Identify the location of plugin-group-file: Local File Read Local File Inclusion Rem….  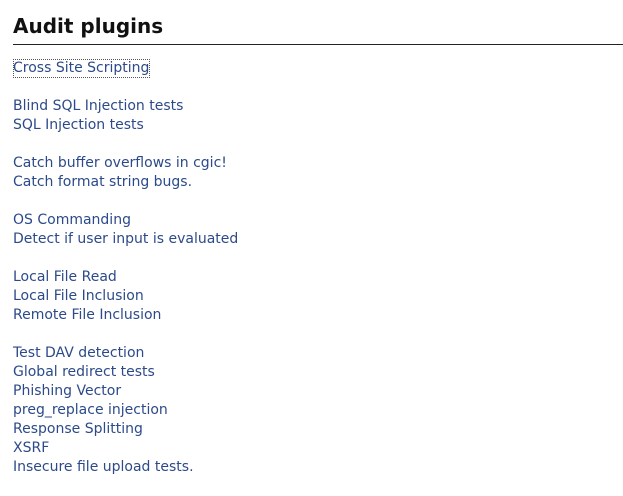
(318, 296).